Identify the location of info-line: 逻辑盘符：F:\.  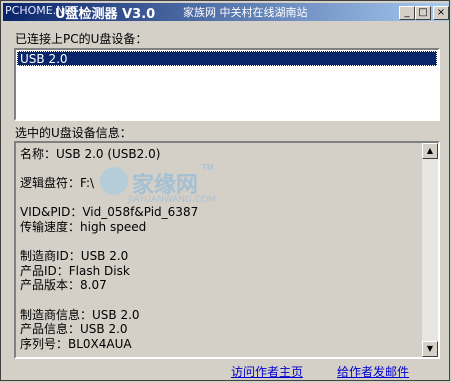
(57, 183).